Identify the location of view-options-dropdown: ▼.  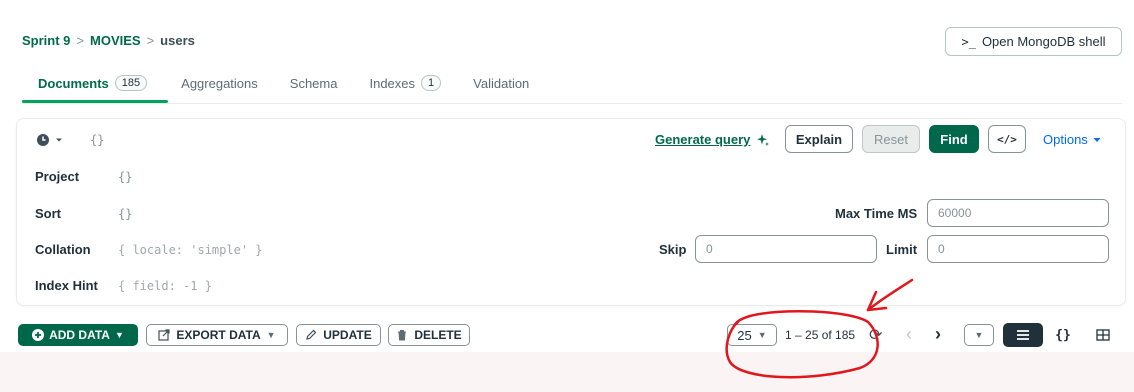
(979, 335).